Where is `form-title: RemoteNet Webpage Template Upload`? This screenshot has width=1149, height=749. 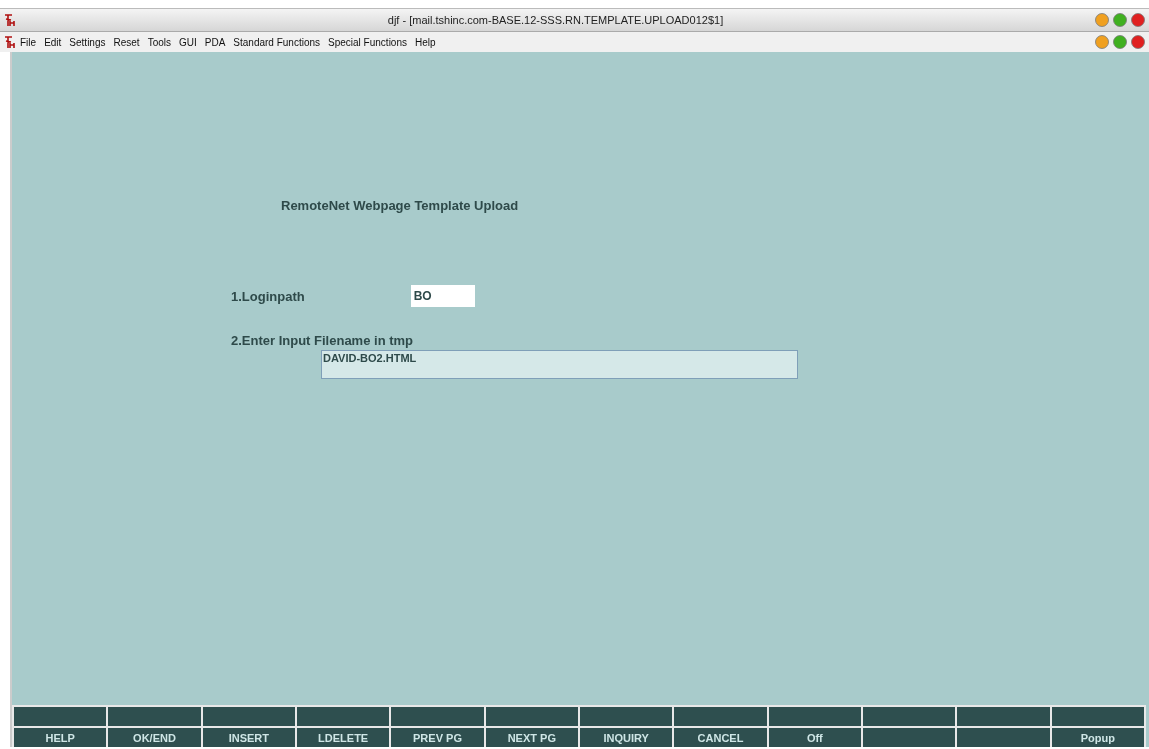
form-title: RemoteNet Webpage Template Upload is located at coordinates (400, 205).